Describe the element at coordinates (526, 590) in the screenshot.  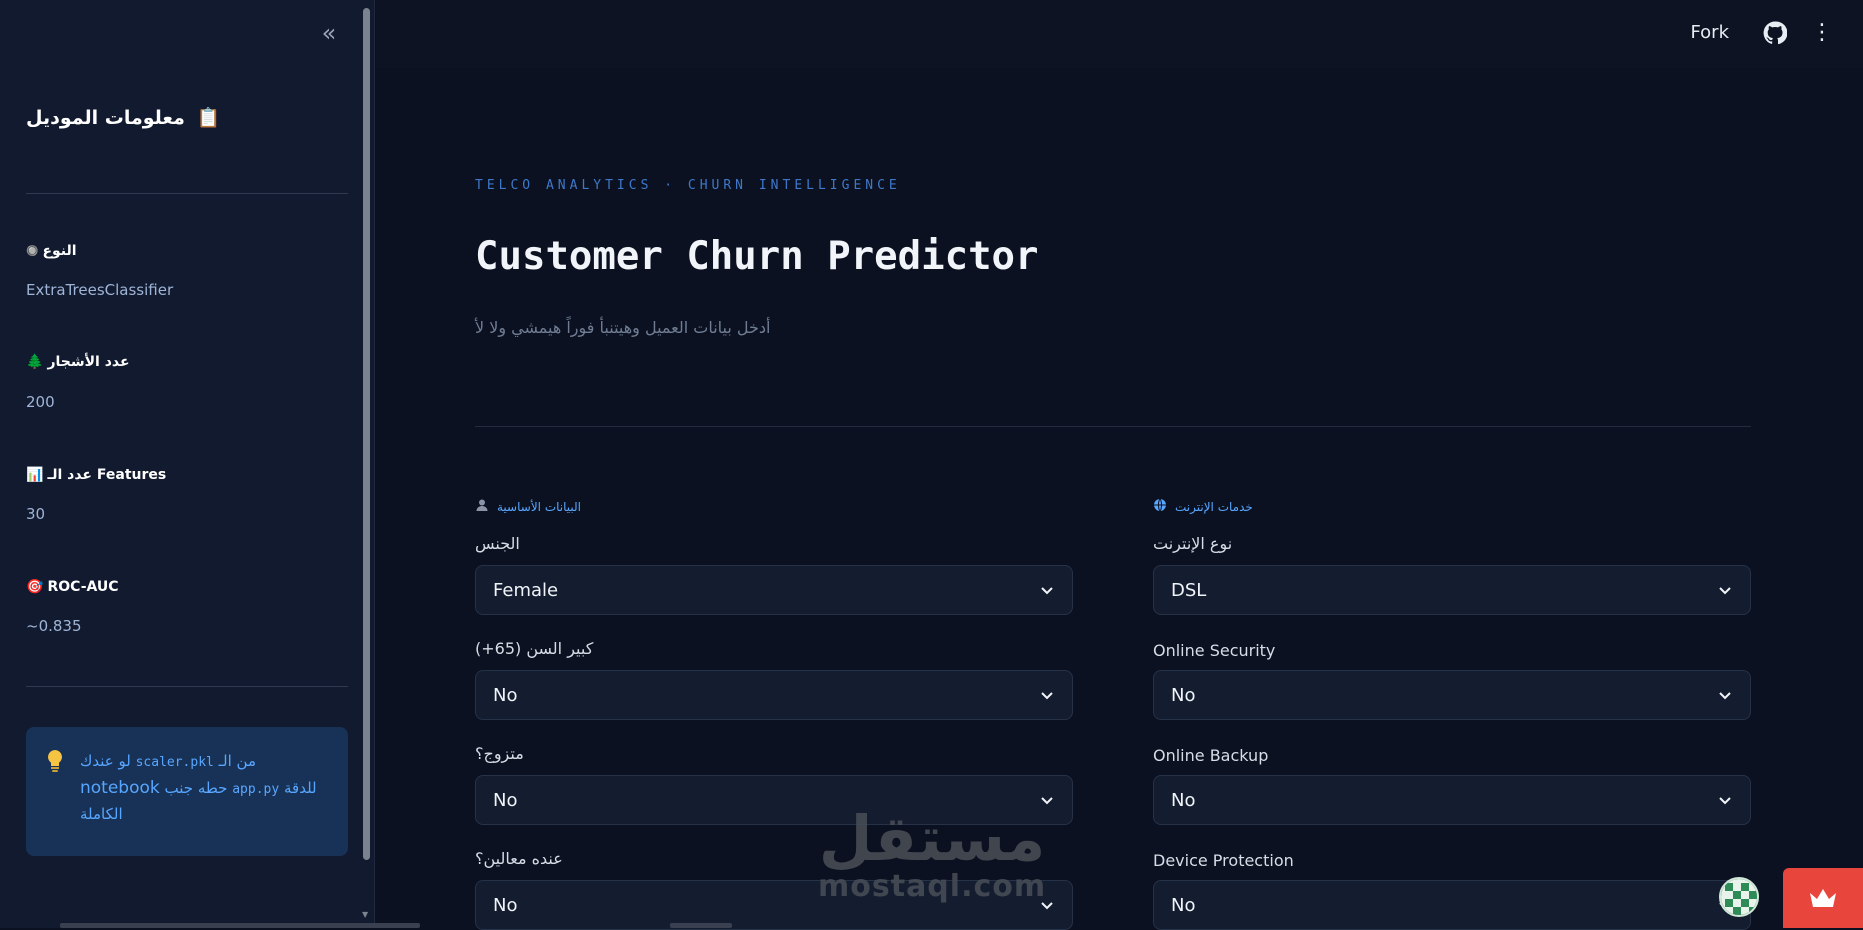
I see `select-value: Female` at that location.